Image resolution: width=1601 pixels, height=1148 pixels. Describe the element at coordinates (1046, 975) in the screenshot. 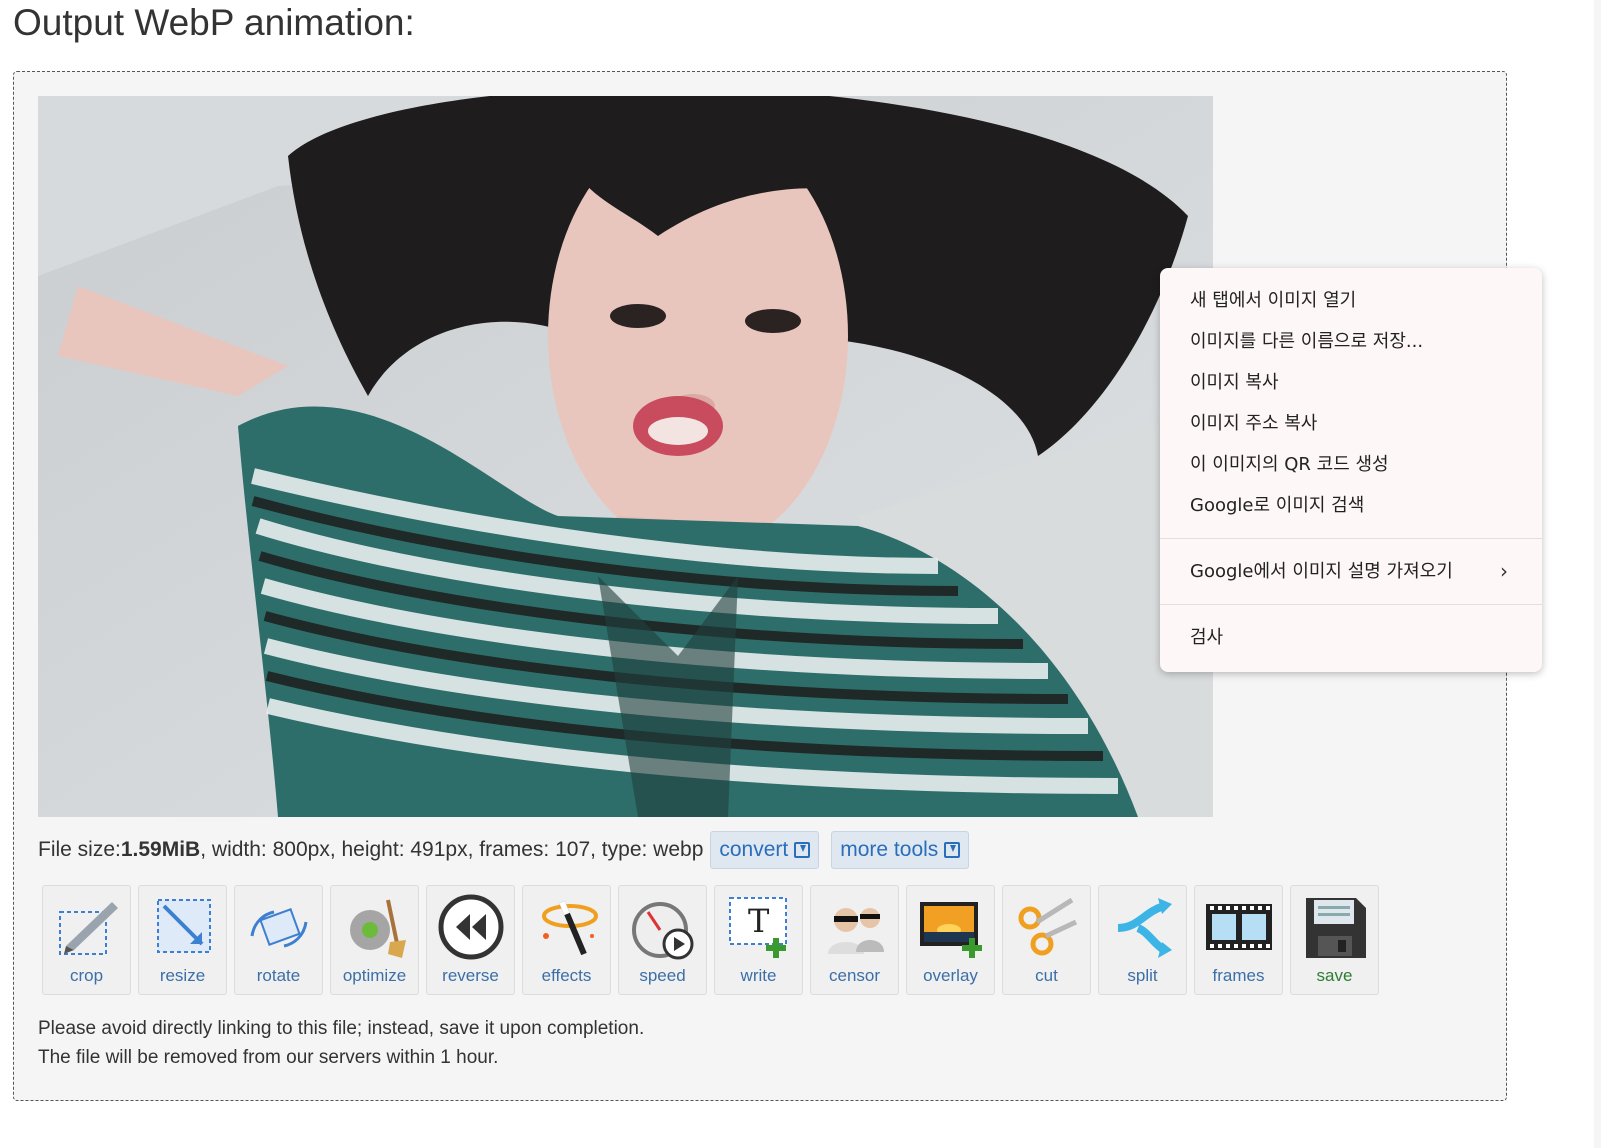

I see `tool-label: cut` at that location.